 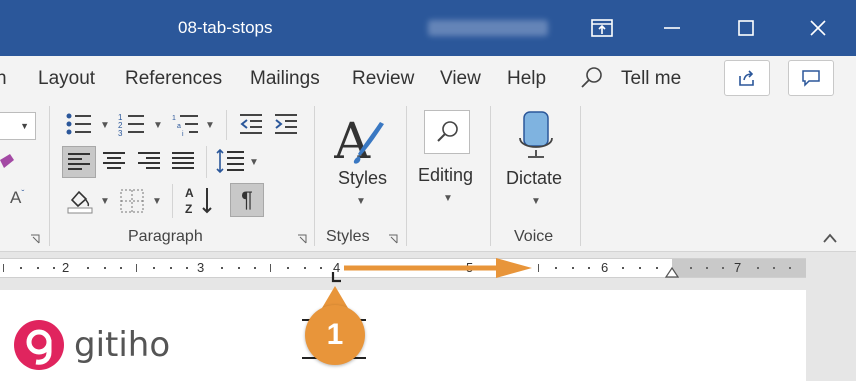 What do you see at coordinates (158, 125) in the screenshot?
I see `numbering-dropdown-icon: ▼` at bounding box center [158, 125].